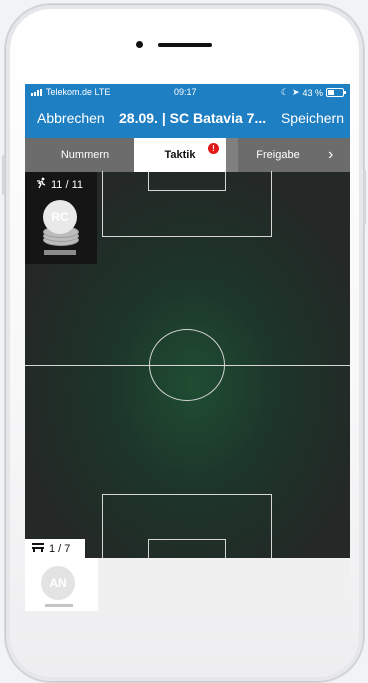  I want to click on volume-button, so click(3, 175).